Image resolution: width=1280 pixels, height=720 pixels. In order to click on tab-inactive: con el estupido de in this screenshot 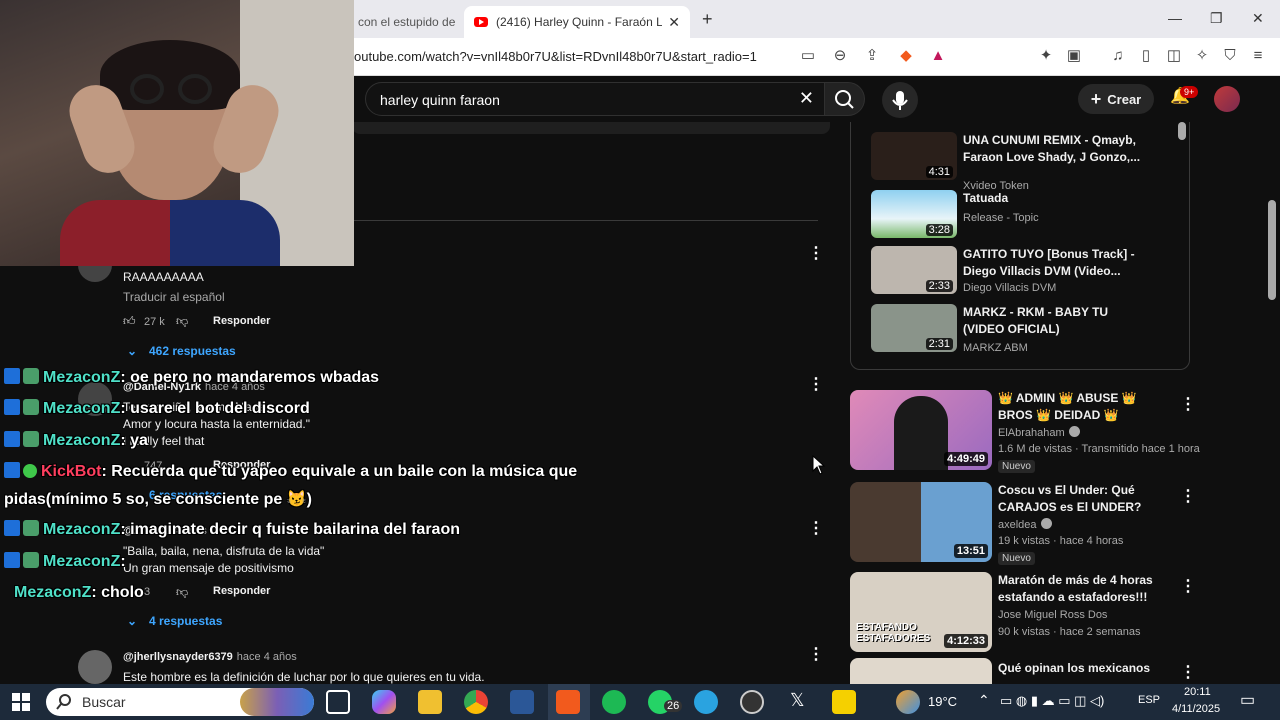, I will do `click(406, 22)`.